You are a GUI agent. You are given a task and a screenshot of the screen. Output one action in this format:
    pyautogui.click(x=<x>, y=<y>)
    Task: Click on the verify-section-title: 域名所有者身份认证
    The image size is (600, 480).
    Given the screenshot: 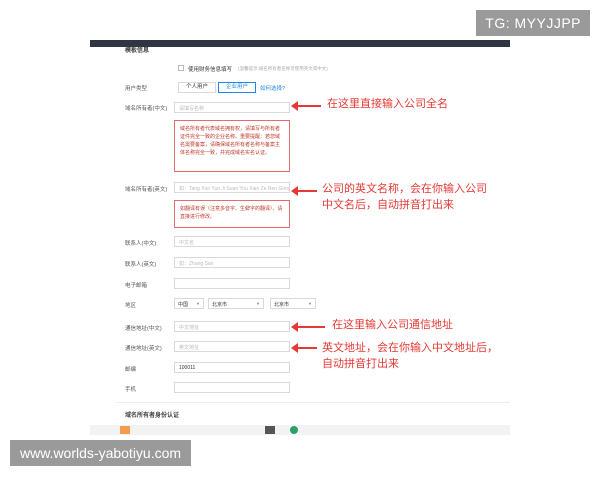 What is the action you would take?
    pyautogui.click(x=152, y=416)
    